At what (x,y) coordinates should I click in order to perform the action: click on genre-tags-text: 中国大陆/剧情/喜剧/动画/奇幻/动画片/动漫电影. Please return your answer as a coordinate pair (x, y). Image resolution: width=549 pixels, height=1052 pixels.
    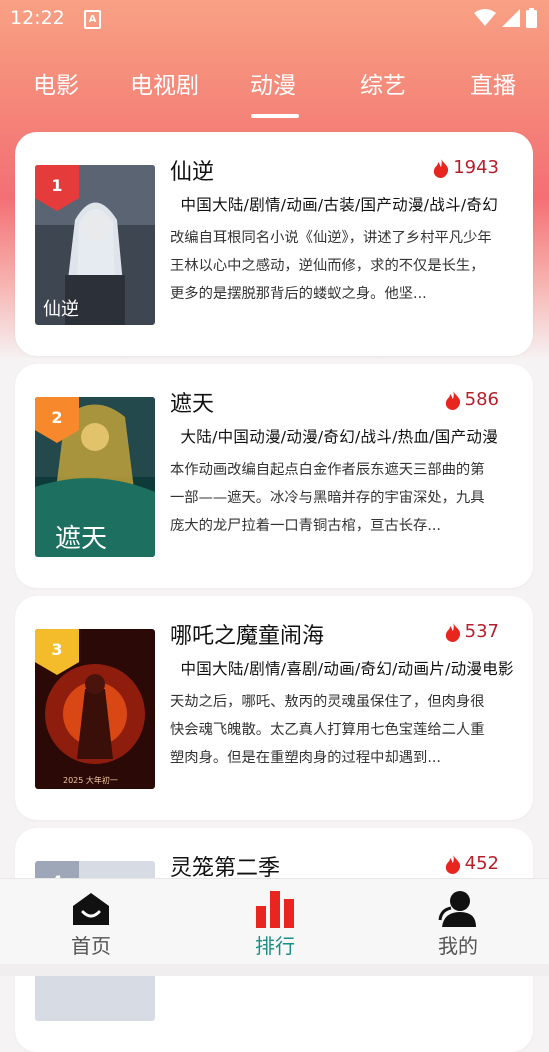
    Looking at the image, I should click on (347, 669).